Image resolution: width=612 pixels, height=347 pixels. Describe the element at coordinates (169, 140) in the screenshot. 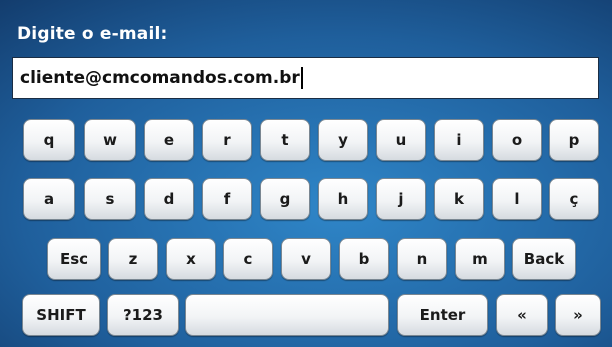

I see `key-e: e` at that location.